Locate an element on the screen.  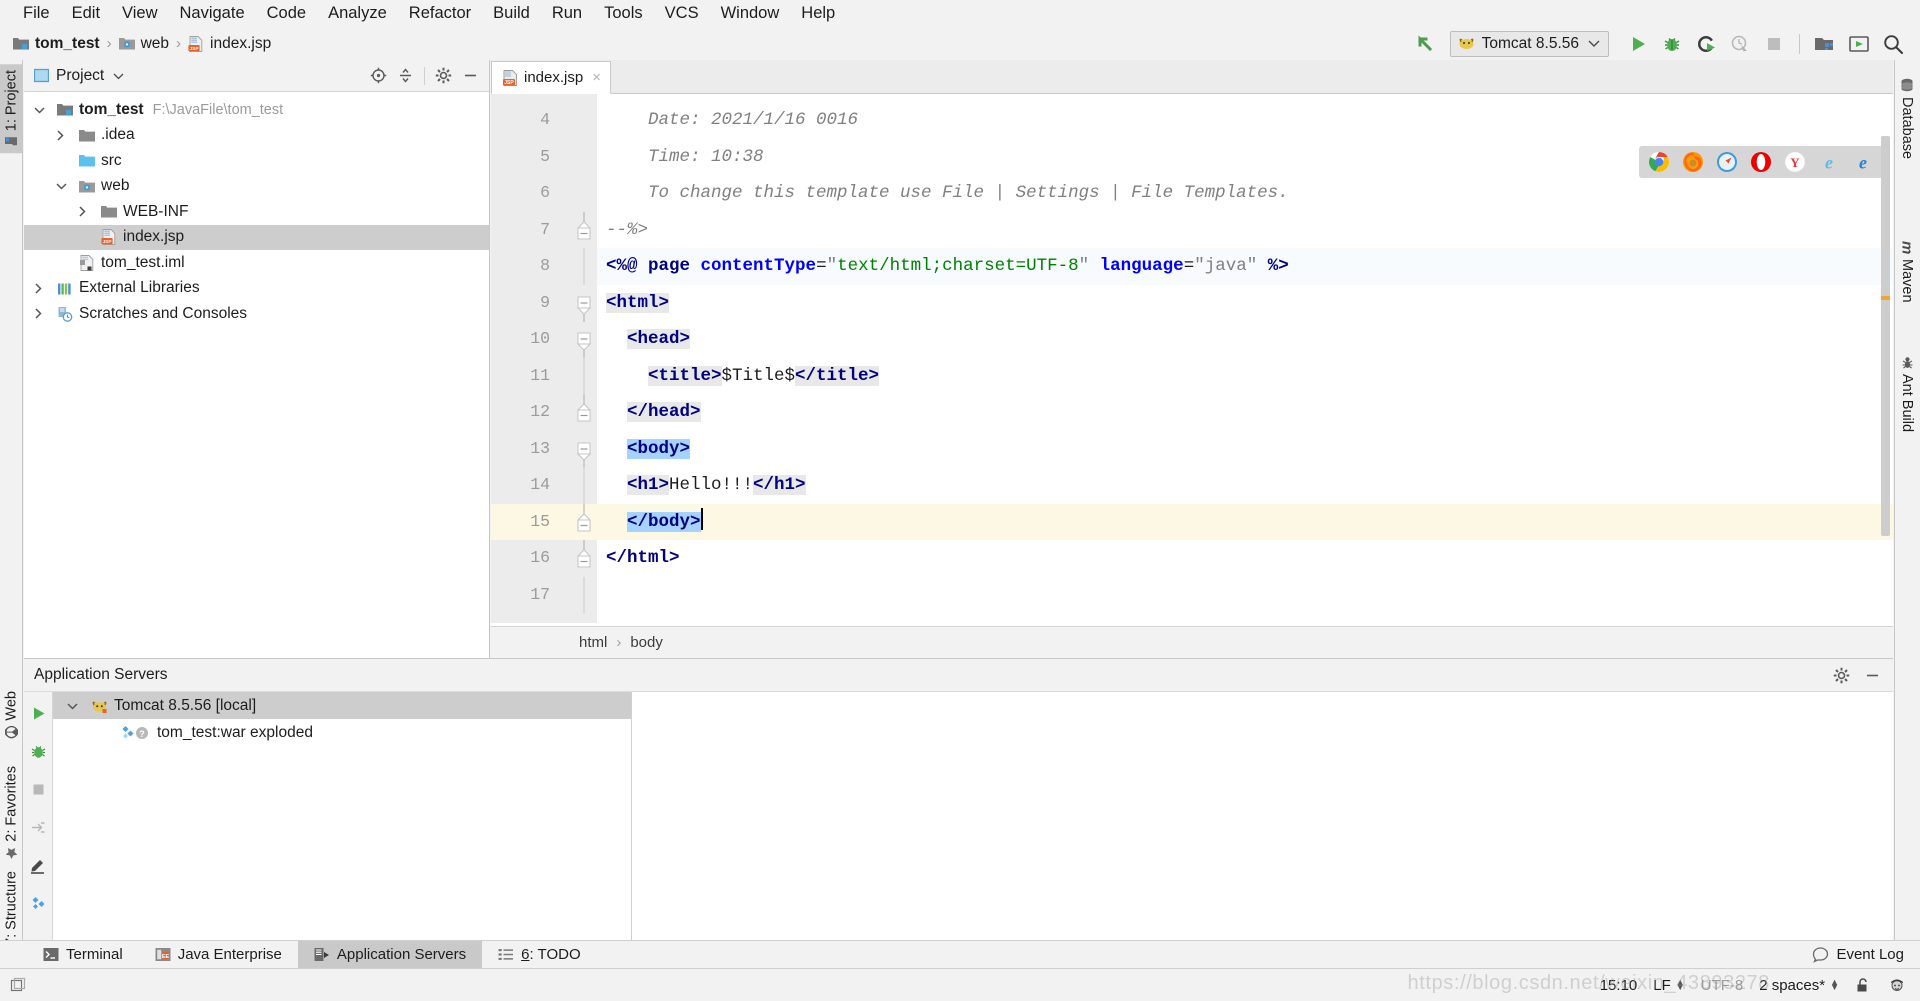
rerun-icon is located at coordinates (38, 713).